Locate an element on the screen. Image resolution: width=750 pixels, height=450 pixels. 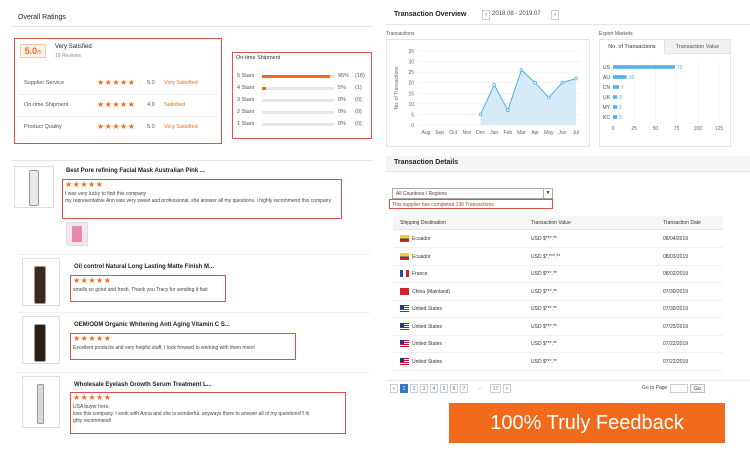
page-button: 2 is located at coordinates (414, 388).